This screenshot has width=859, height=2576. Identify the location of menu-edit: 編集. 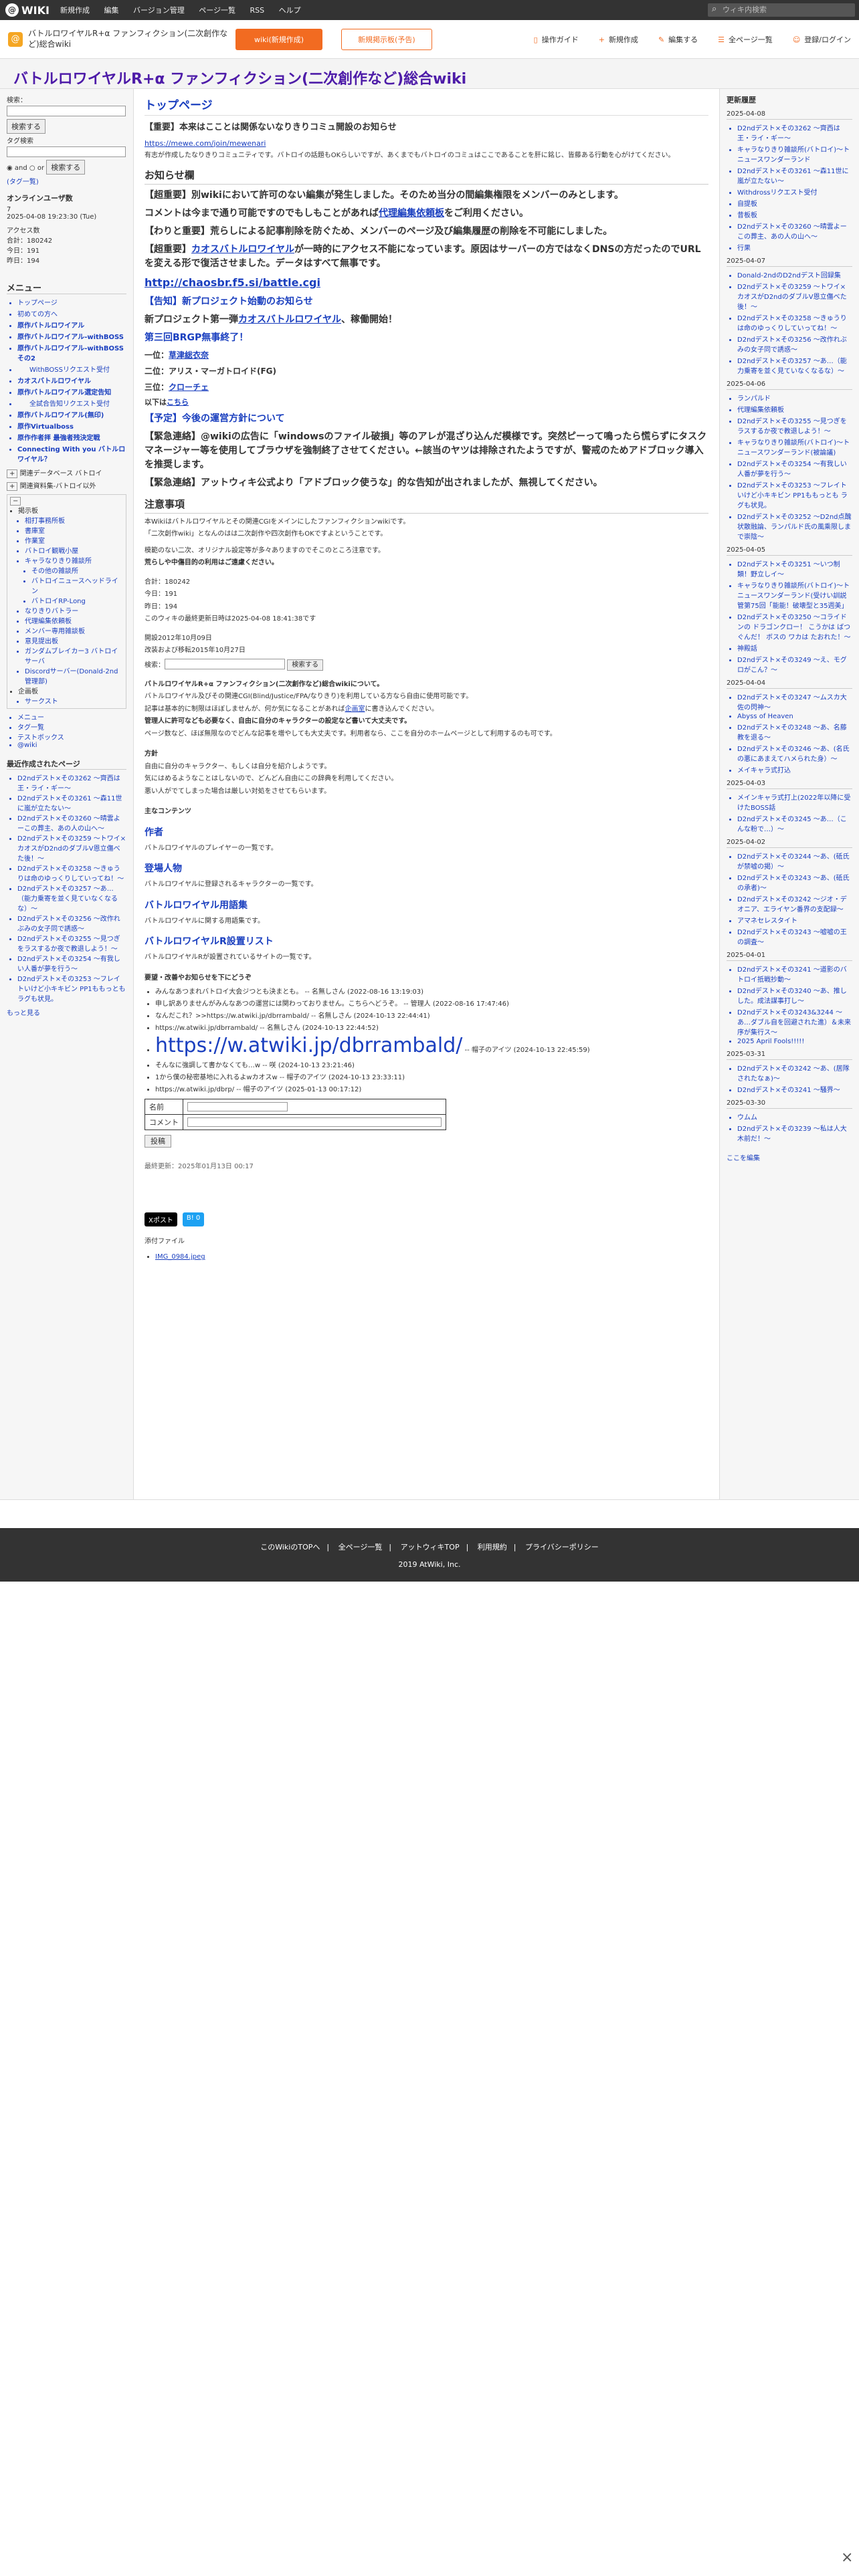
(111, 10).